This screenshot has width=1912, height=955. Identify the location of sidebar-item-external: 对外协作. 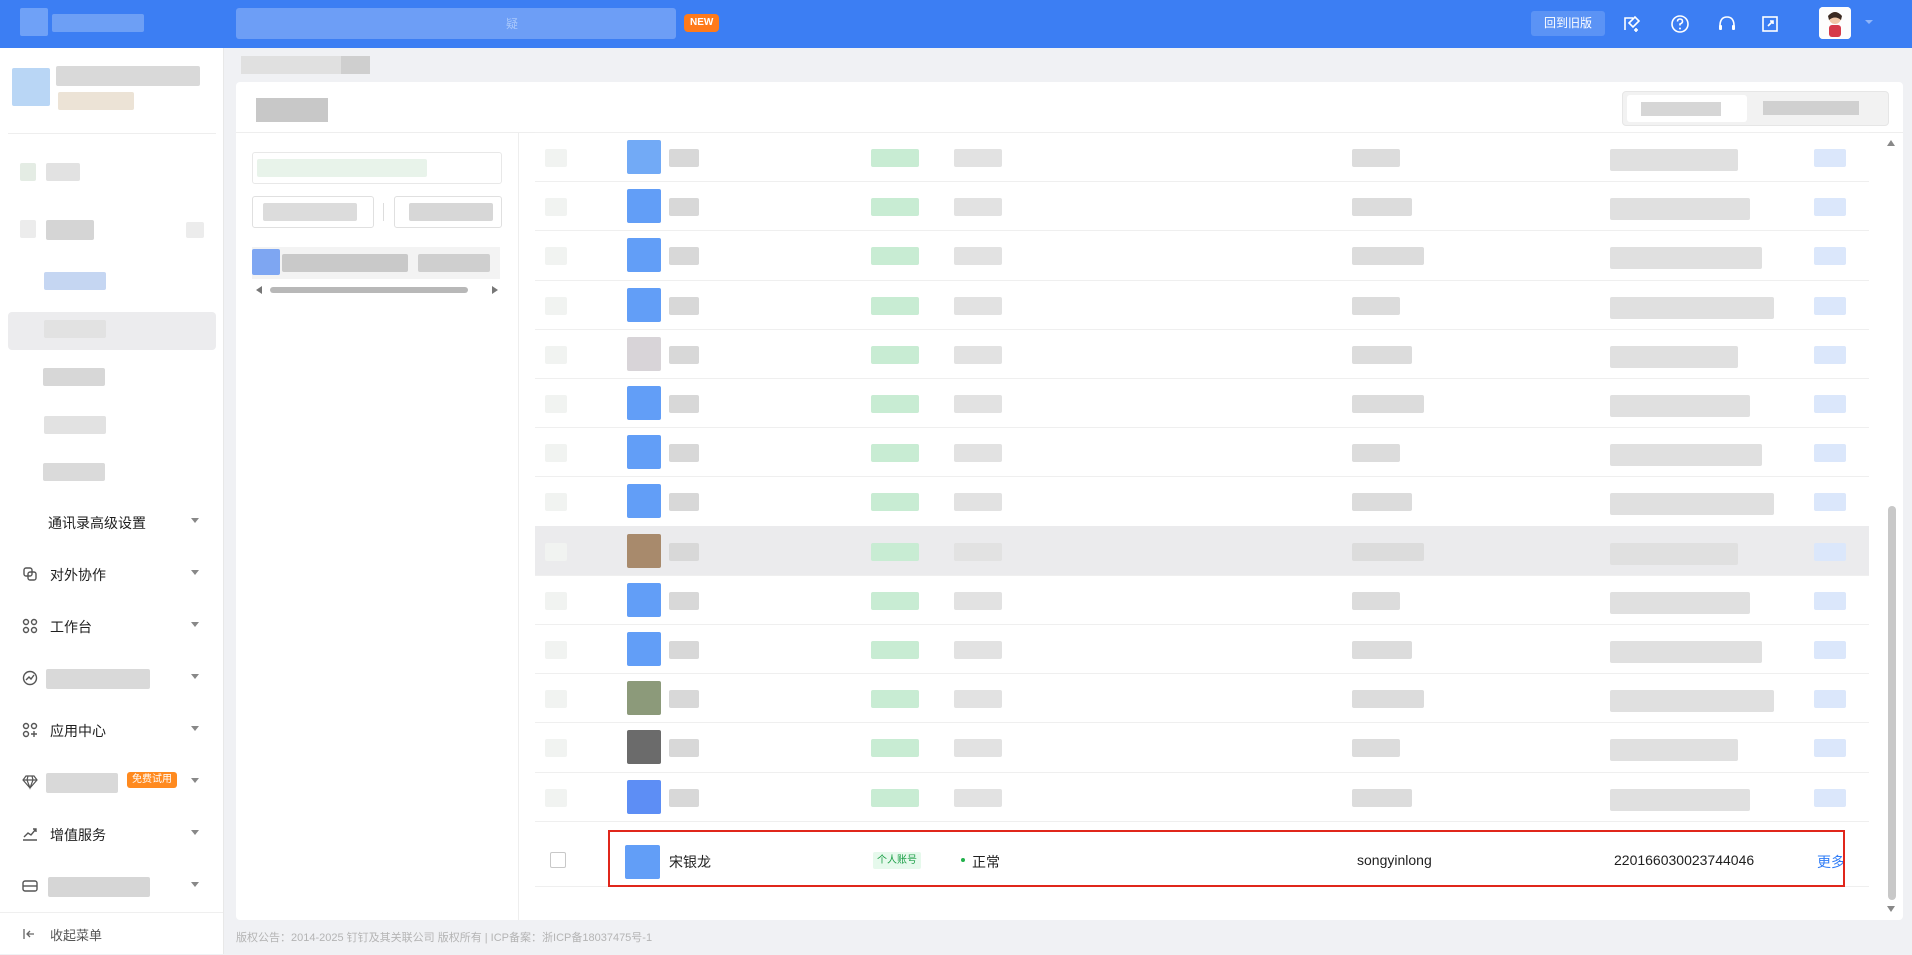
(111, 574).